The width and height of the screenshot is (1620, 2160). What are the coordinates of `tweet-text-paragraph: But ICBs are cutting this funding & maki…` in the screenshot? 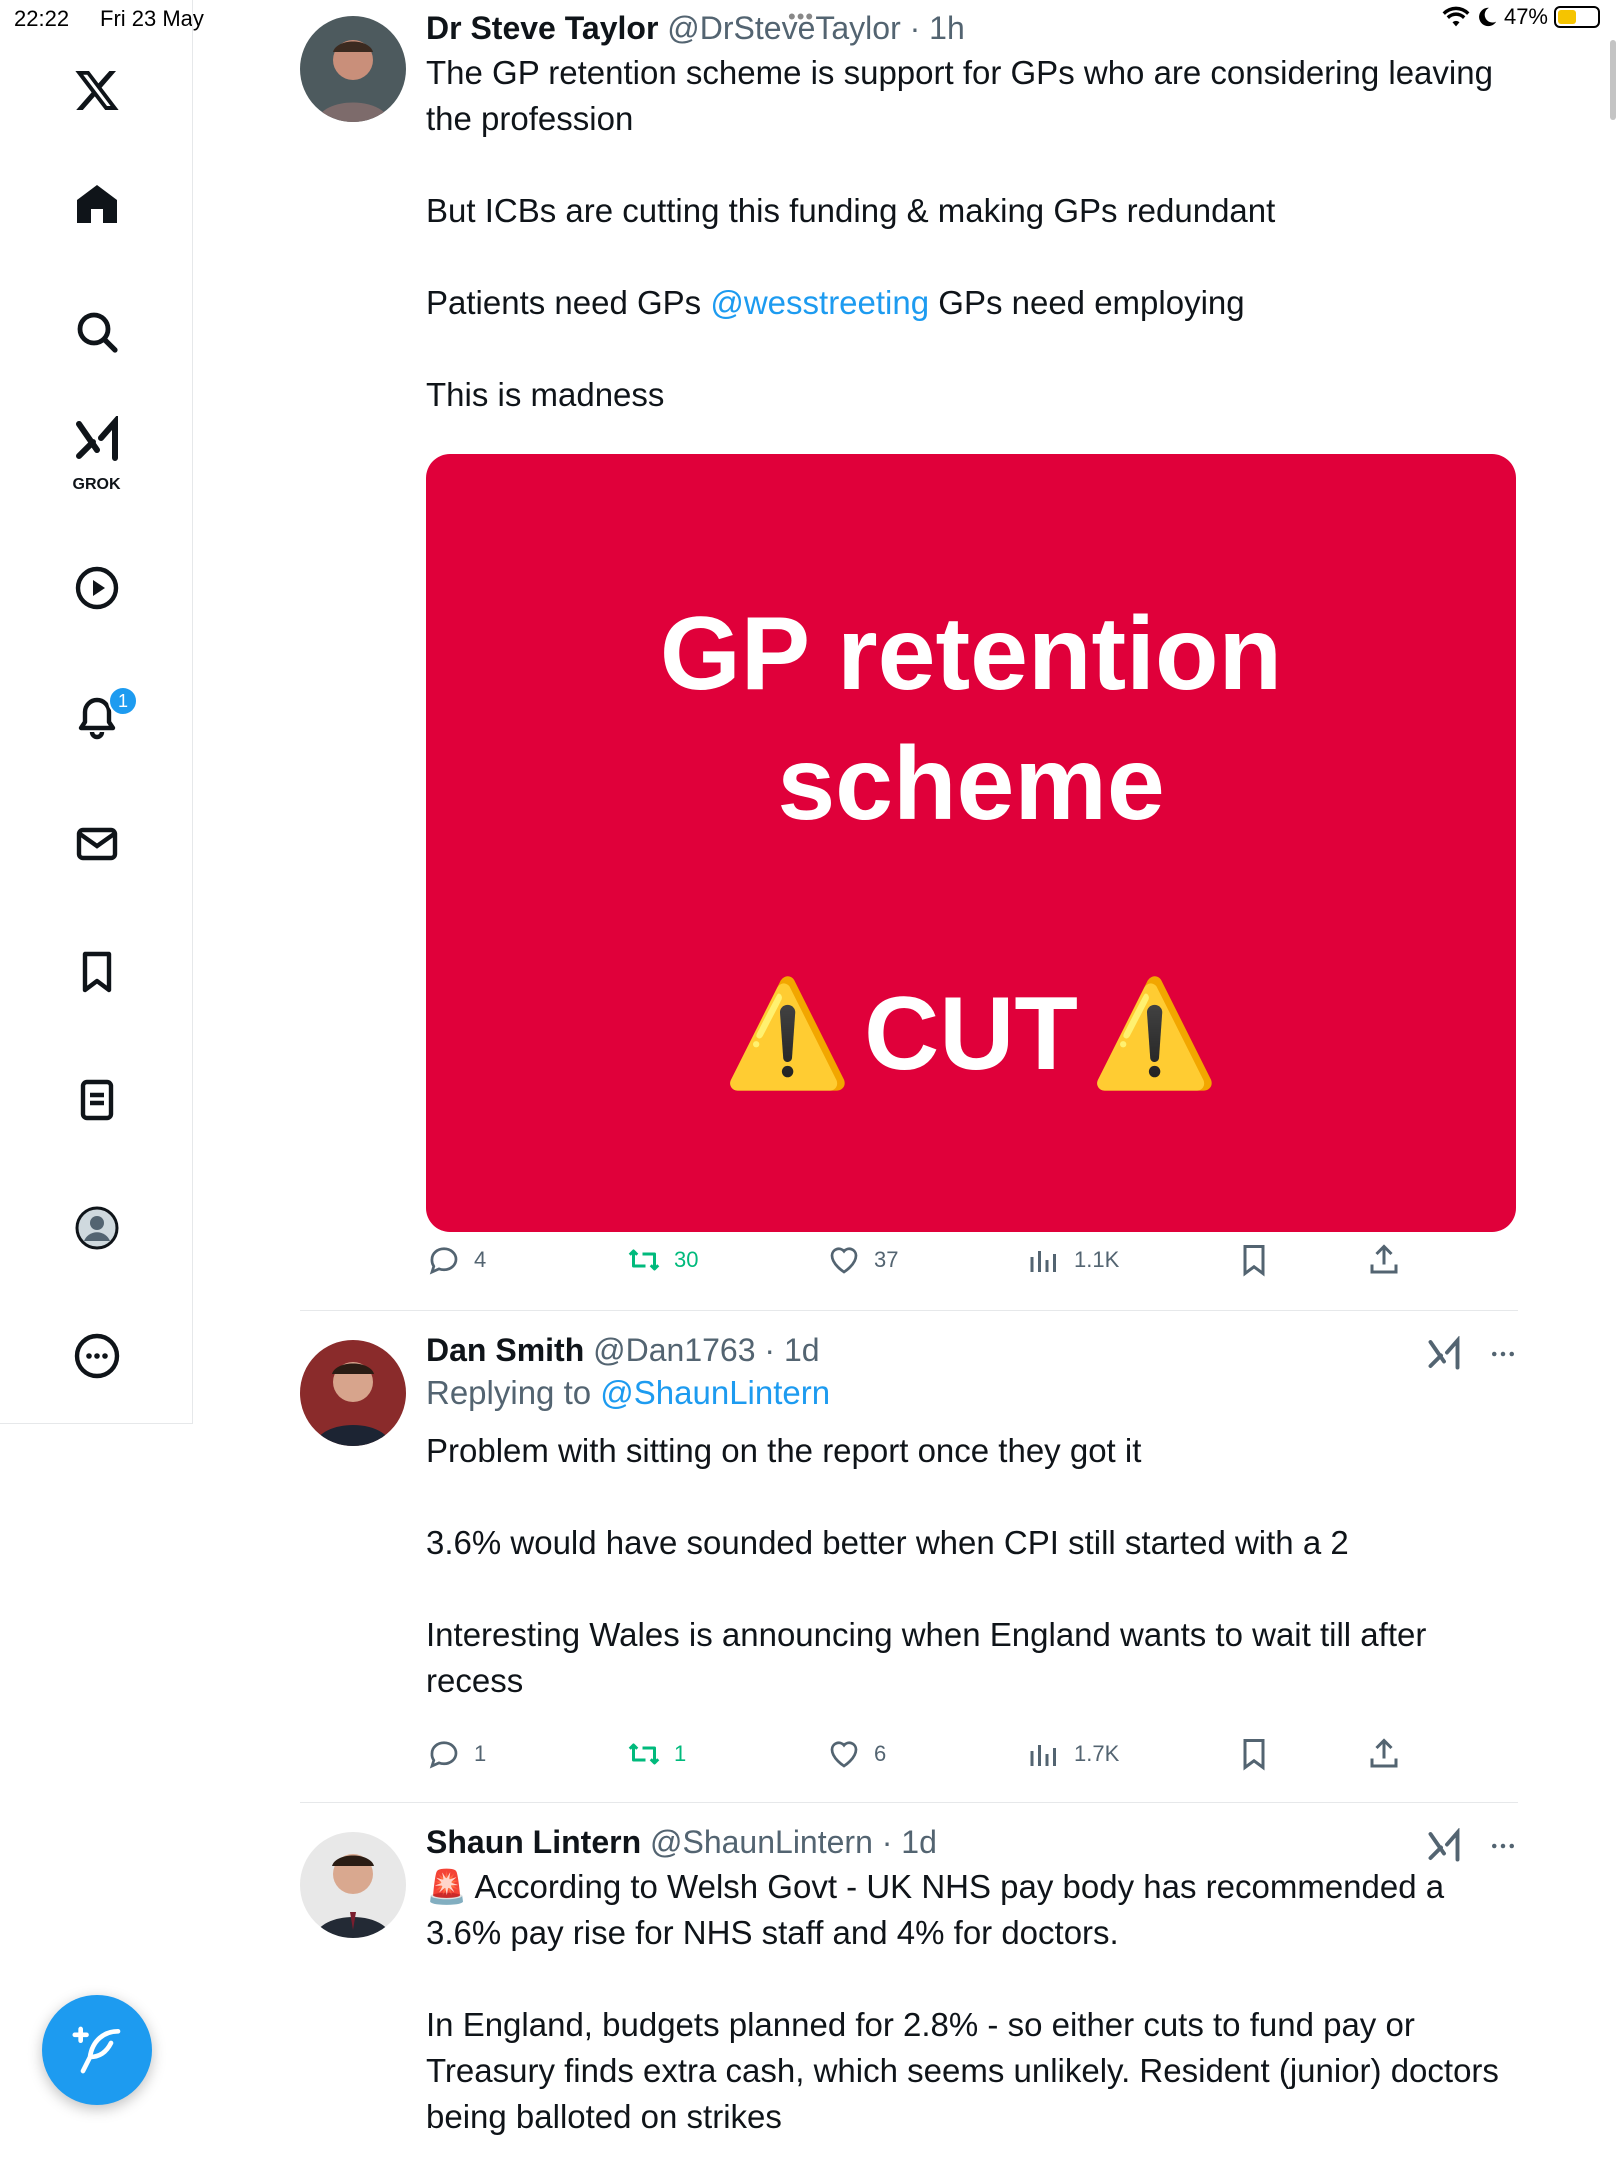 It's located at (851, 210).